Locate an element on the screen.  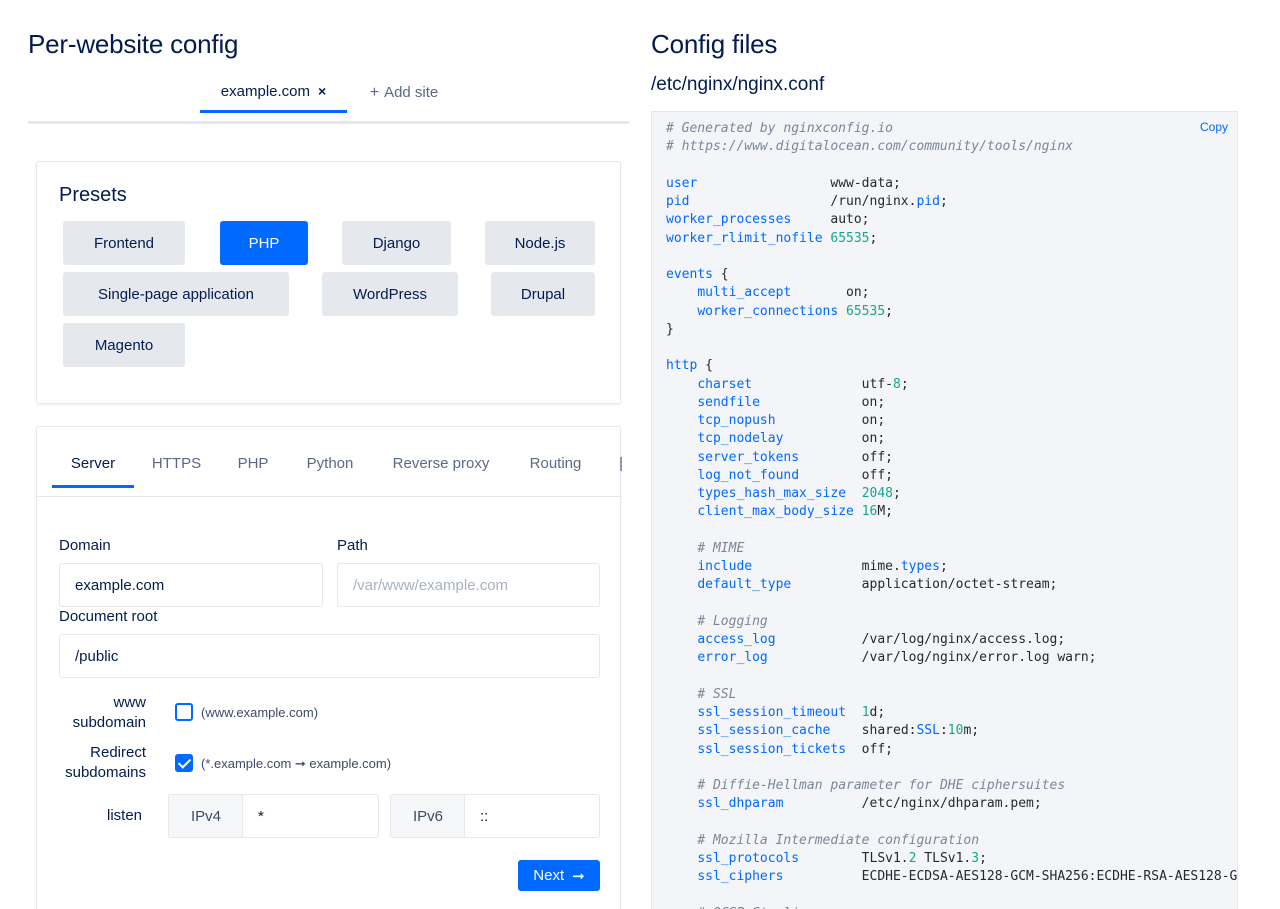
path-input: /var/www/example.com is located at coordinates (468, 585).